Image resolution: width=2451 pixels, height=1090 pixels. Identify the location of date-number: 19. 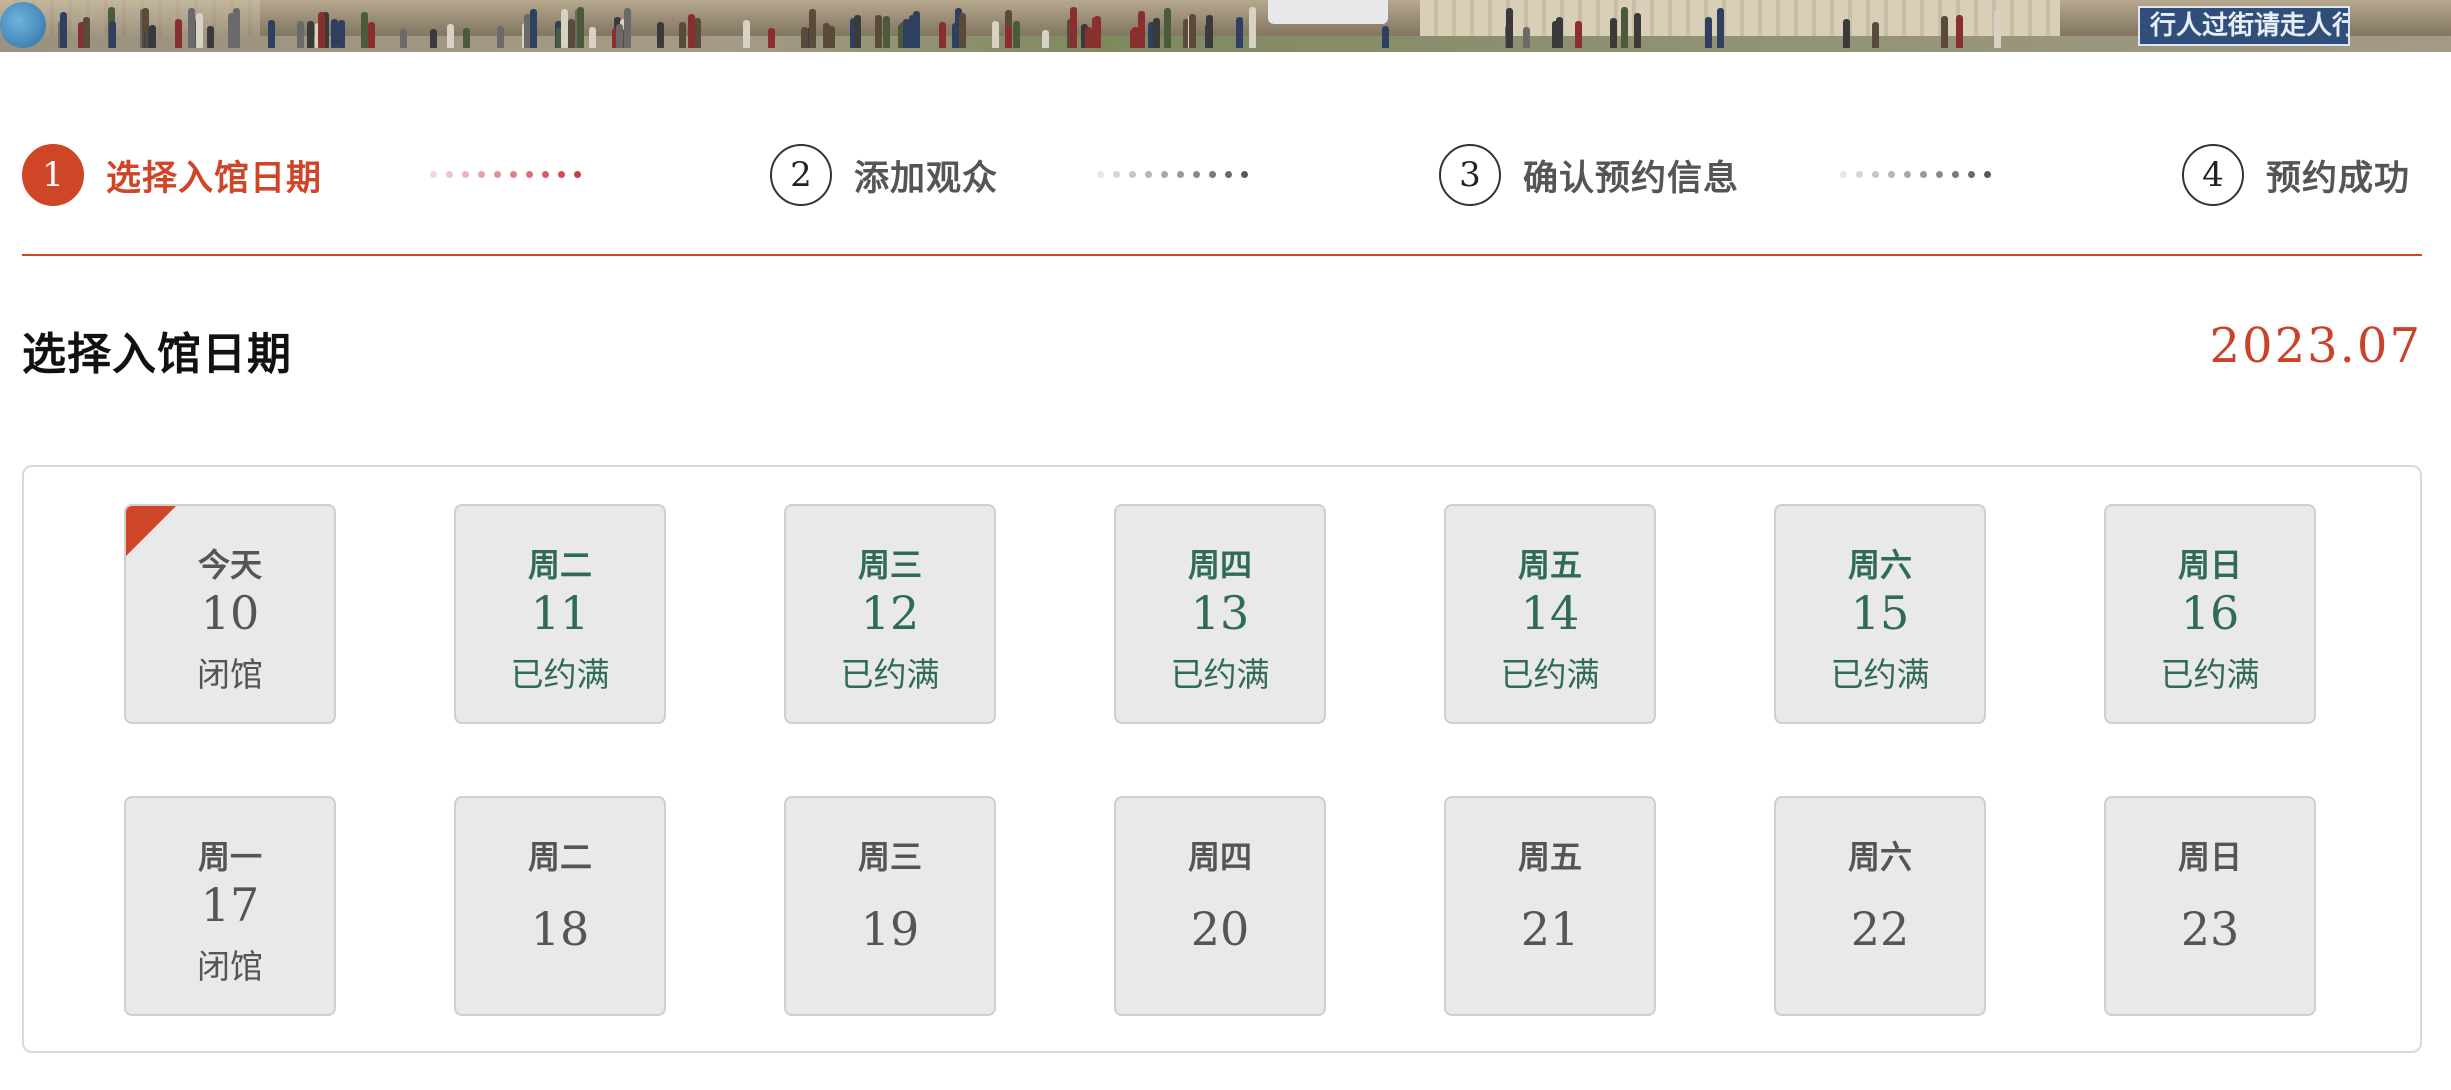
(890, 929).